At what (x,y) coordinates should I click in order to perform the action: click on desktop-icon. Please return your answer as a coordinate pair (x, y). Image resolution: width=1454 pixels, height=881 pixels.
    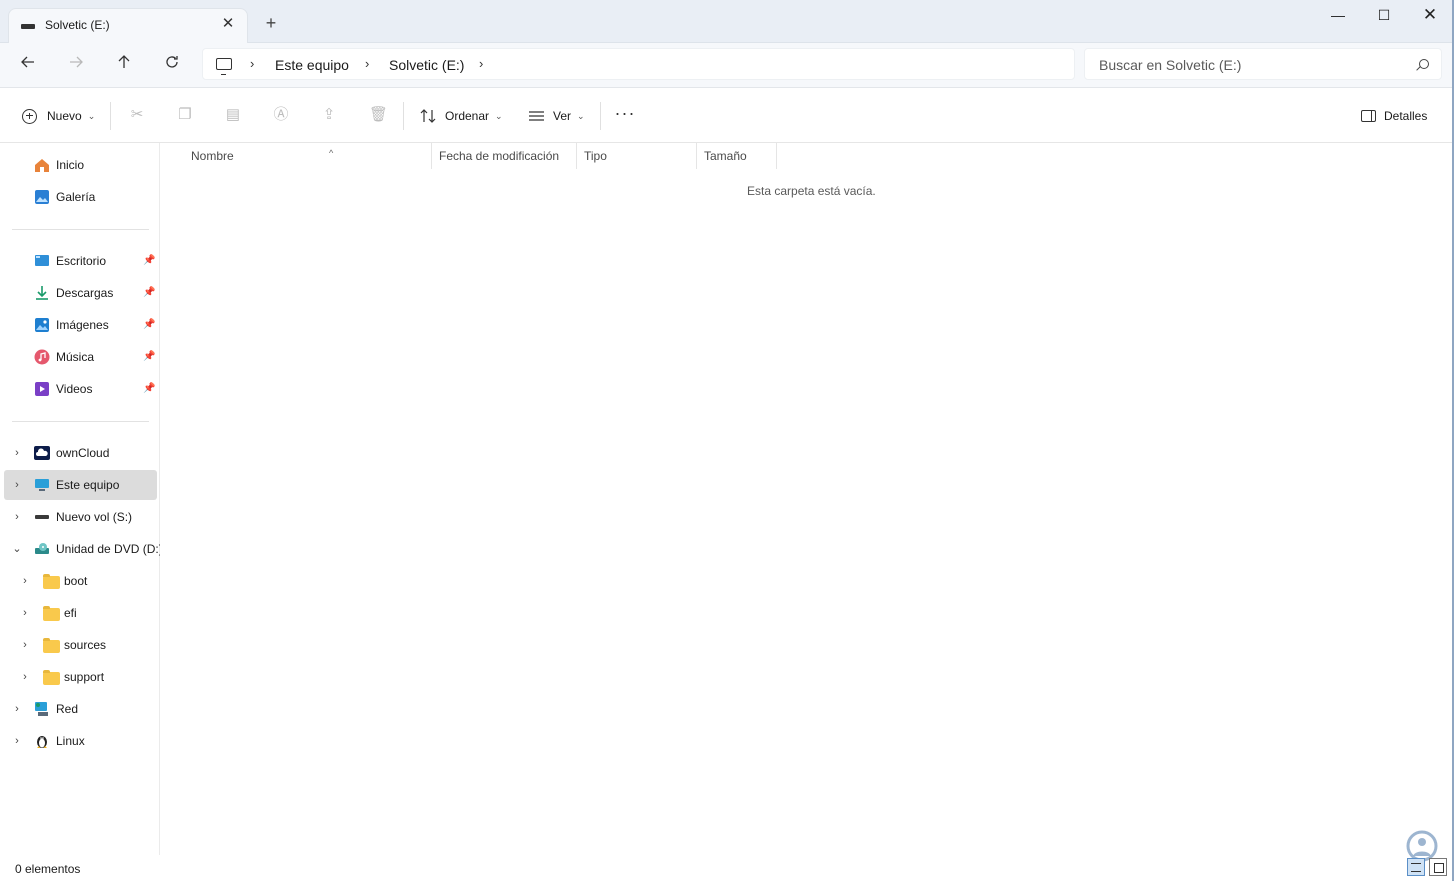
    Looking at the image, I should click on (42, 260).